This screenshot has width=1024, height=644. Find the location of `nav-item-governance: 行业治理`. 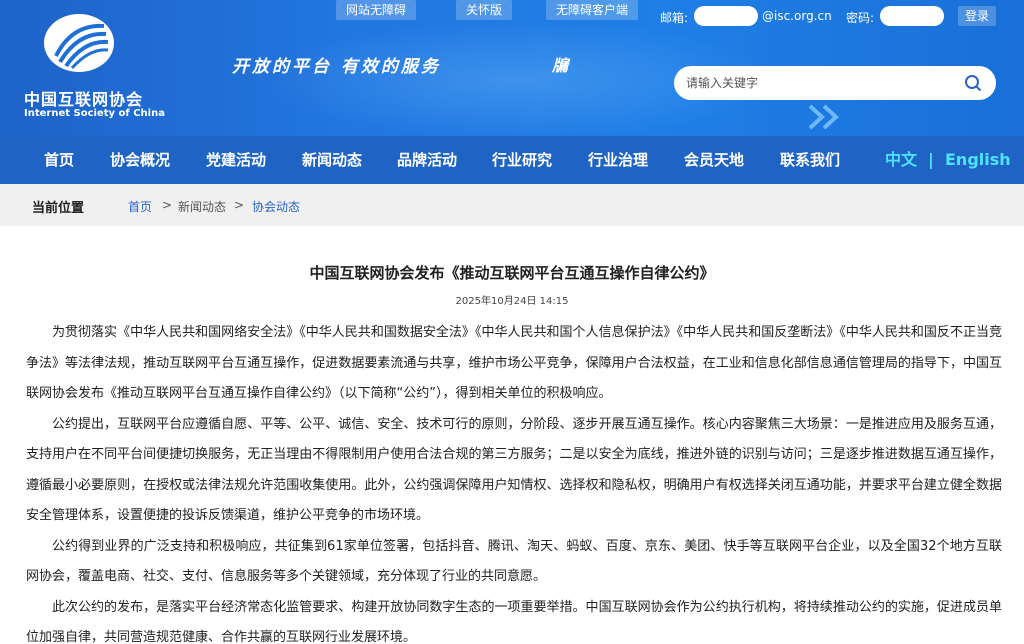

nav-item-governance: 行业治理 is located at coordinates (618, 160).